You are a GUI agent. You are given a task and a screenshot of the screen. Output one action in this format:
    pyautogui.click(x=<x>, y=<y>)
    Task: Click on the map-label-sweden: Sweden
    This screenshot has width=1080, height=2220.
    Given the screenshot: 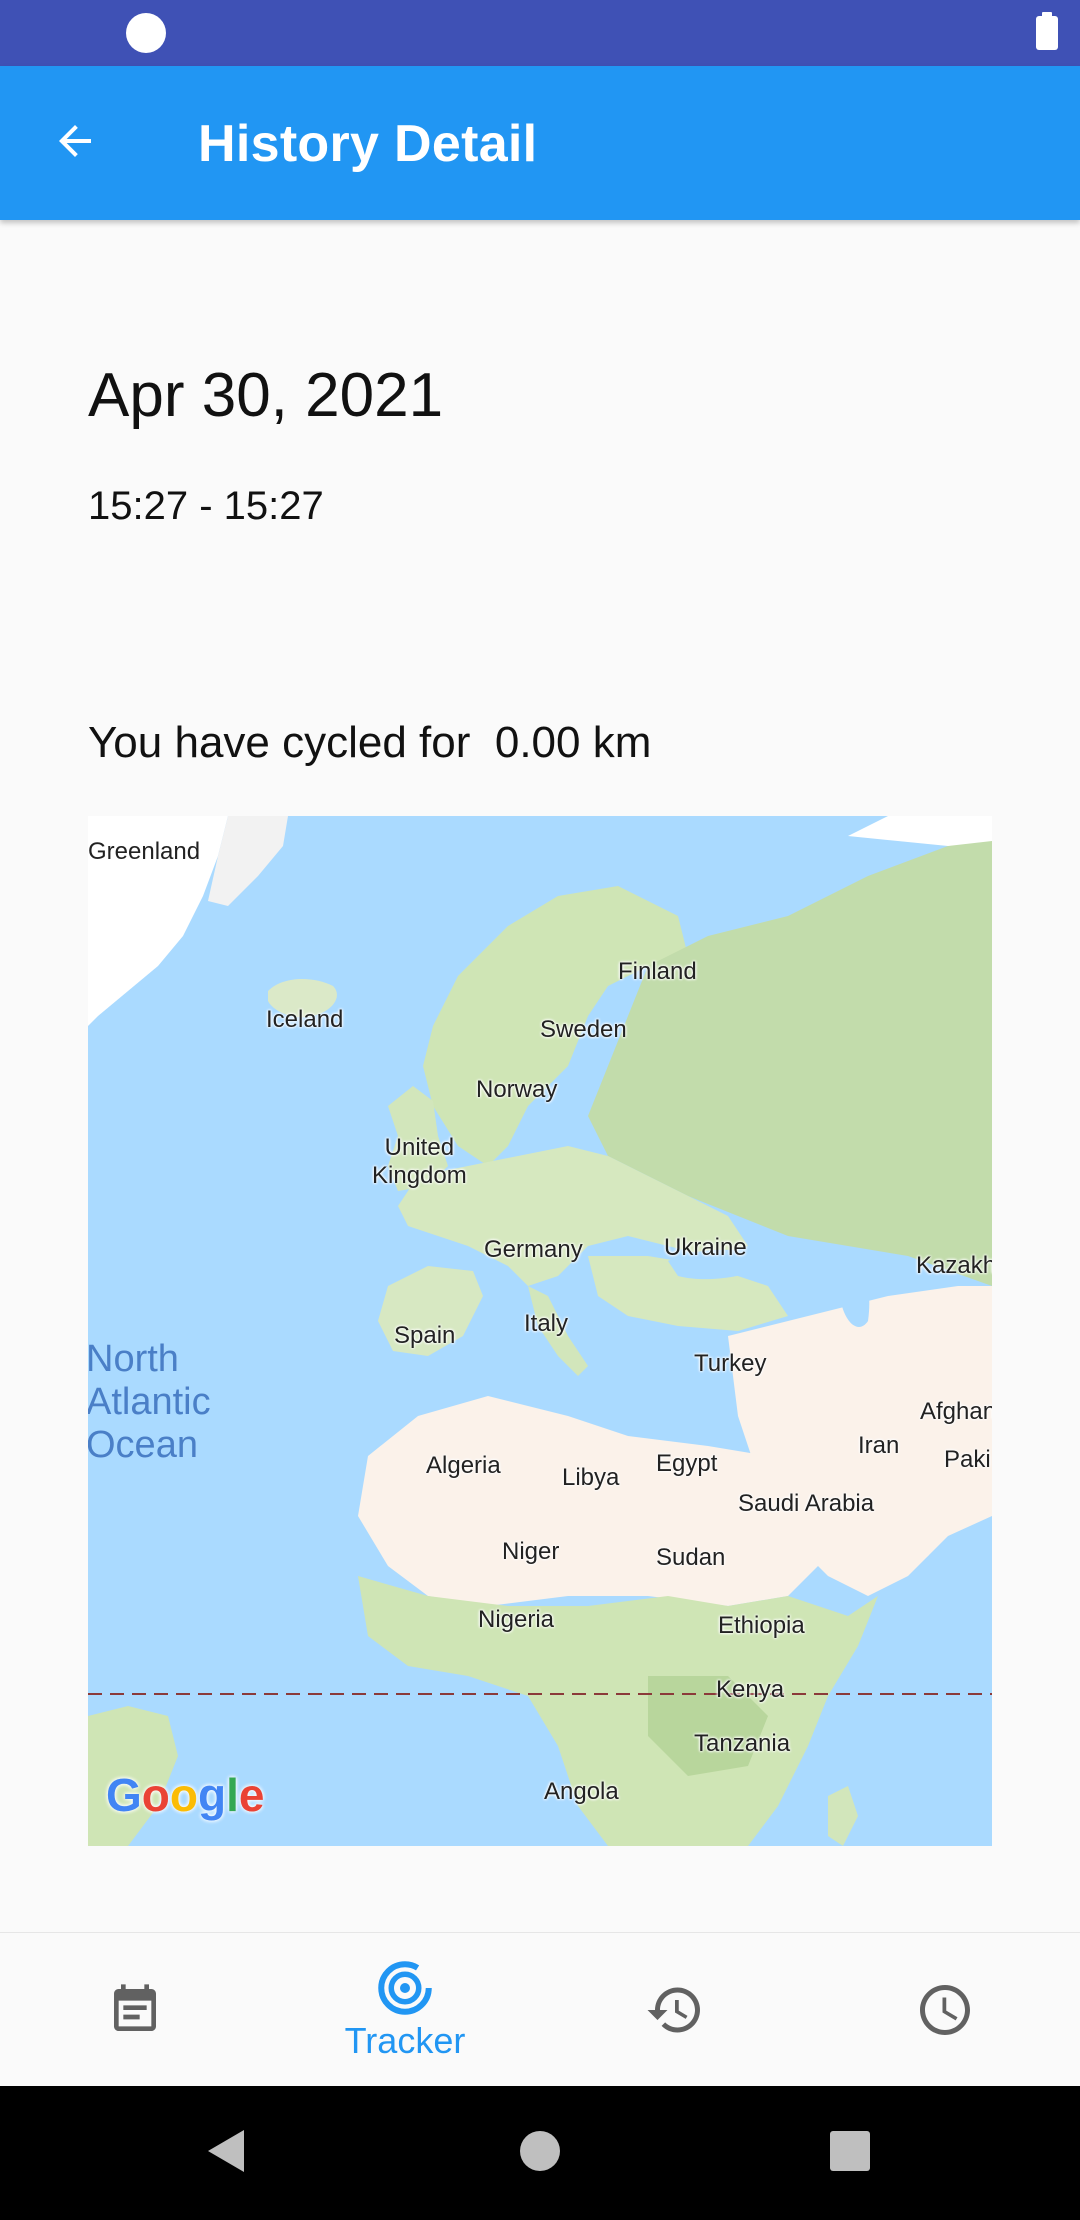 What is the action you would take?
    pyautogui.click(x=583, y=1029)
    